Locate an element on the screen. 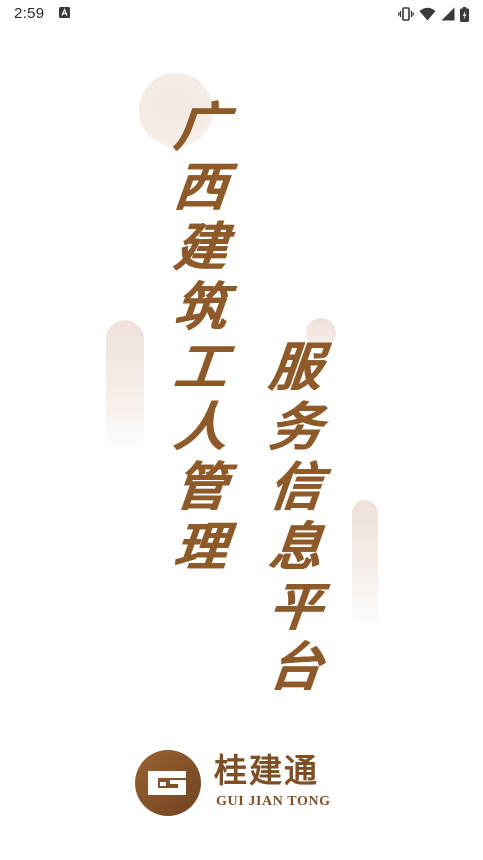 This screenshot has width=483, height=860. headline-char: 务 is located at coordinates (296, 428).